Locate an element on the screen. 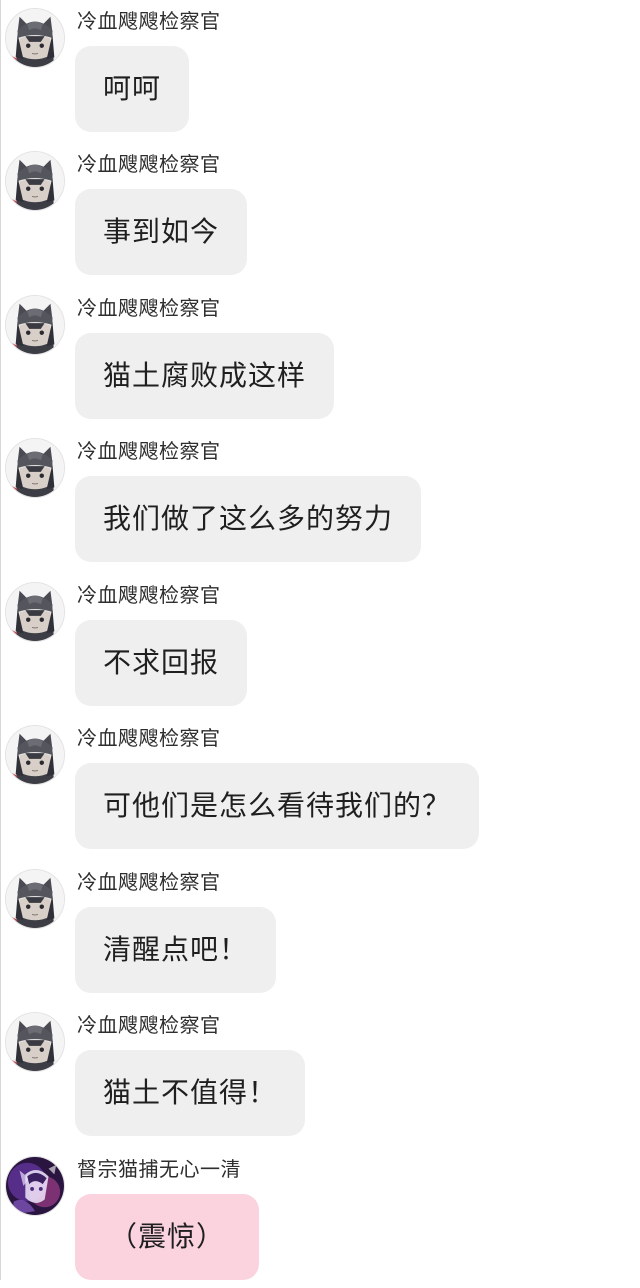  message-bubble: 猫土腐败成这样 is located at coordinates (205, 376).